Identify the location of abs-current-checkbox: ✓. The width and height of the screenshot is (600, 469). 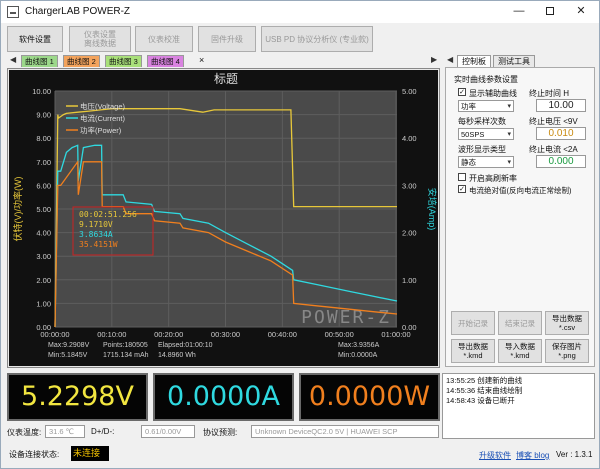
(462, 189).